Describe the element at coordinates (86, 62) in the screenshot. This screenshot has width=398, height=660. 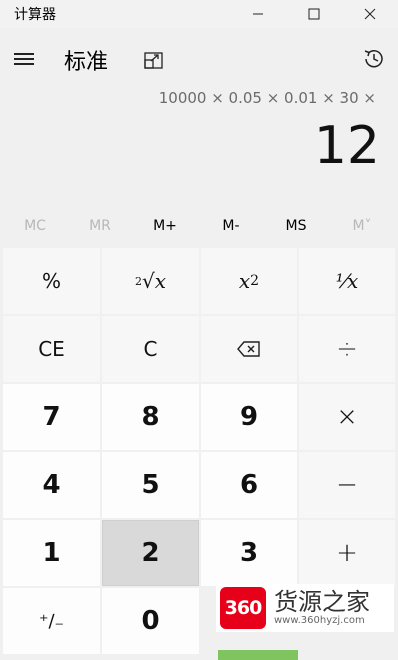
I see `mode-title: 标准` at that location.